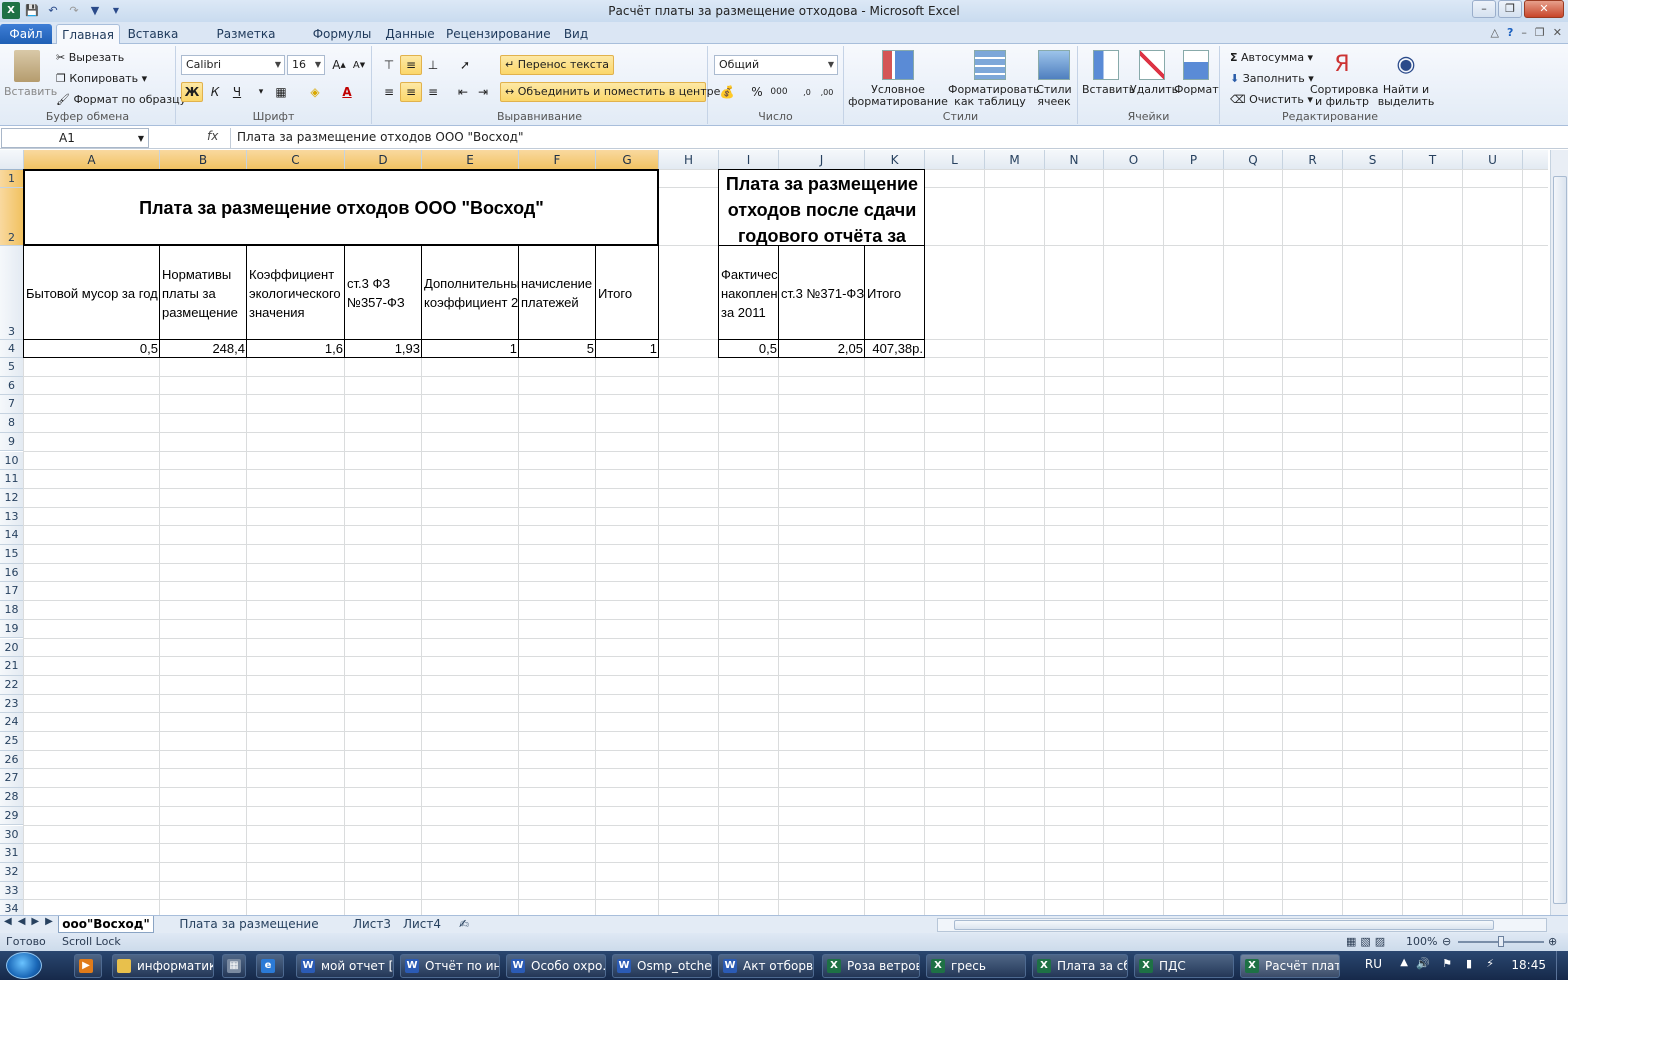 Image resolution: width=1680 pixels, height=1050 pixels. Describe the element at coordinates (1373, 964) in the screenshot. I see `language-indicator: RU` at that location.